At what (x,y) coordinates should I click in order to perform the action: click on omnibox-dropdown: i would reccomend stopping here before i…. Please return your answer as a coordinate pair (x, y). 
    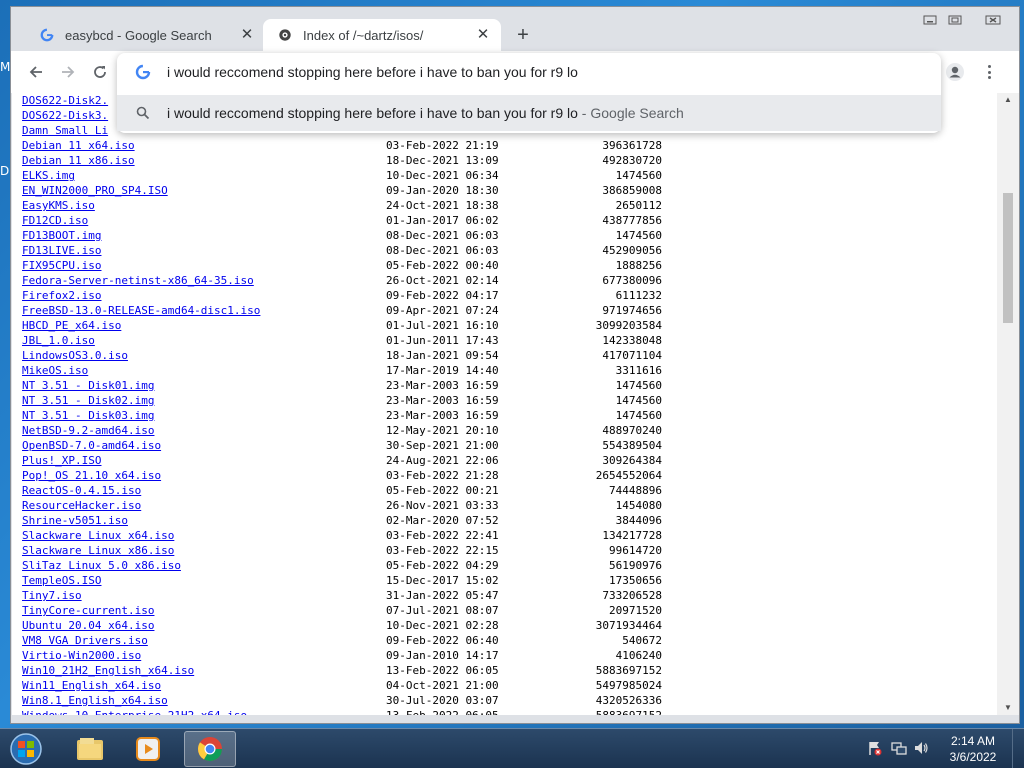
    Looking at the image, I should click on (529, 93).